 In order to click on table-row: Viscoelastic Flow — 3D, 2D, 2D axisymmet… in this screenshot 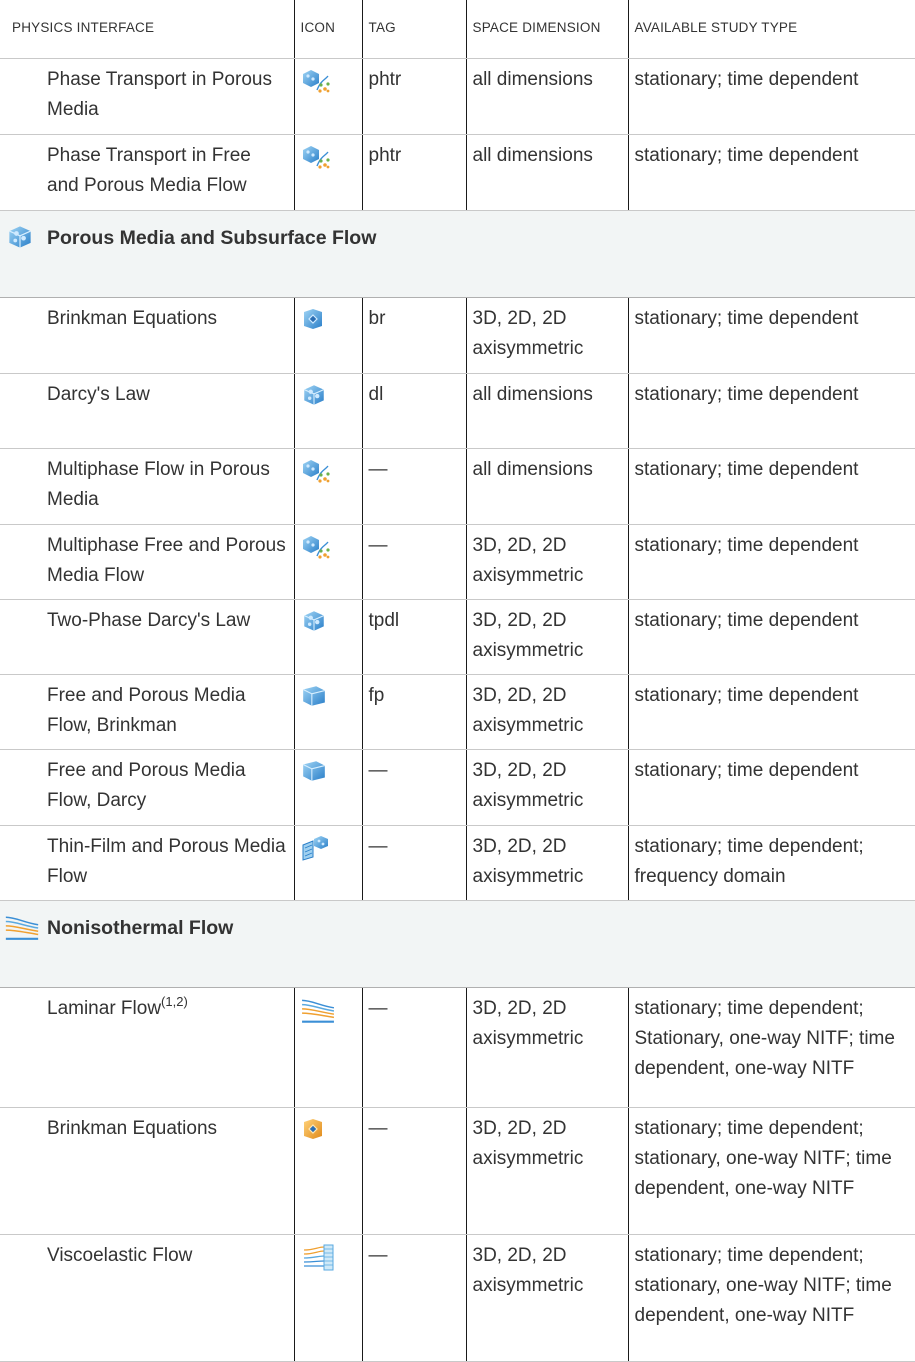, I will do `click(457, 1298)`.